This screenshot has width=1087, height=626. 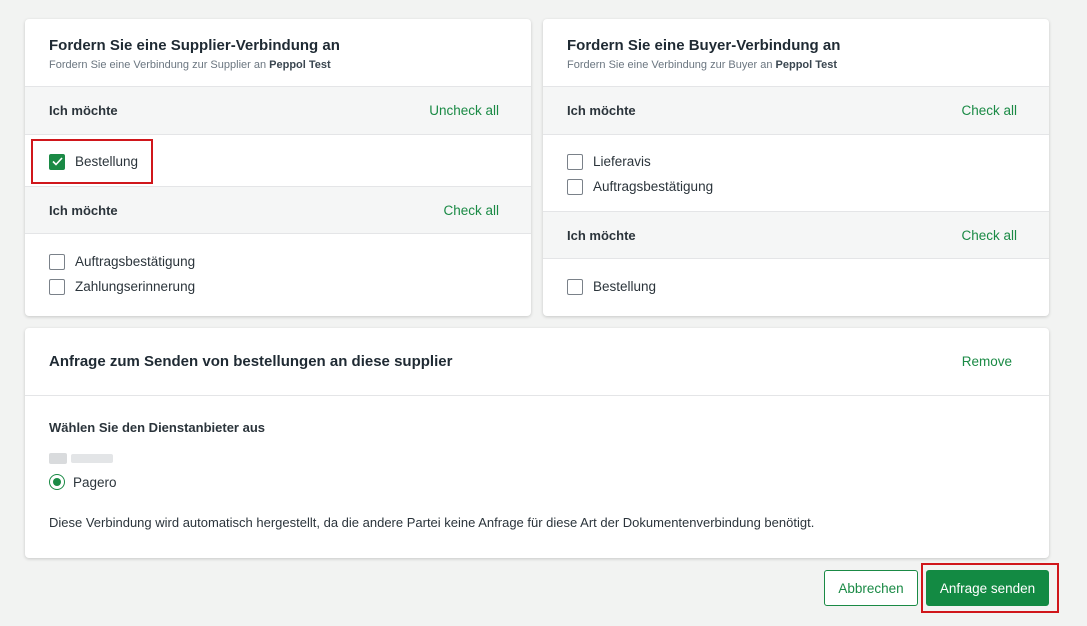 I want to click on checkbox-row-zahlungserinnerung: Zahlungserinnerung, so click(x=278, y=286).